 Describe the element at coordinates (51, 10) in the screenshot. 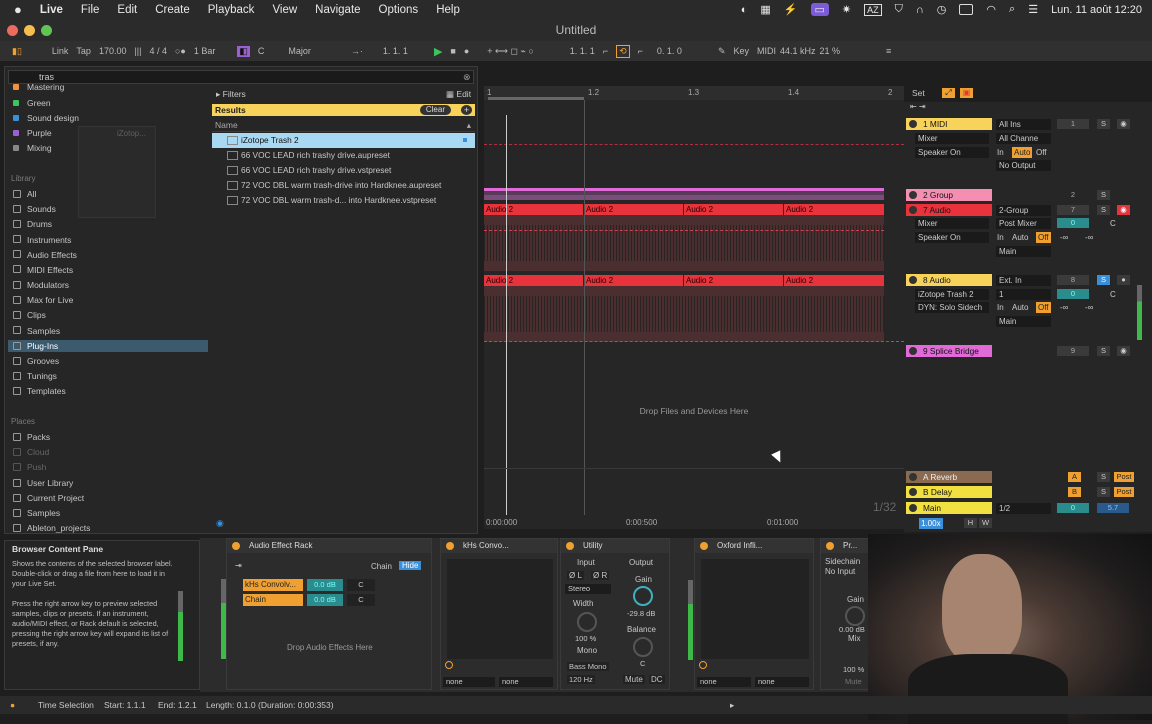

I see `menu-app: Live` at that location.